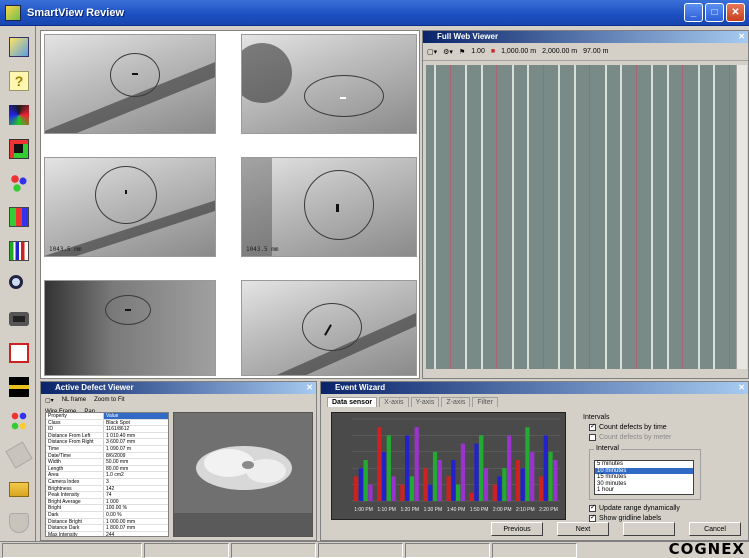 This screenshot has width=749, height=558. Describe the element at coordinates (478, 51) in the screenshot. I see `scale-value: 1.00` at that location.